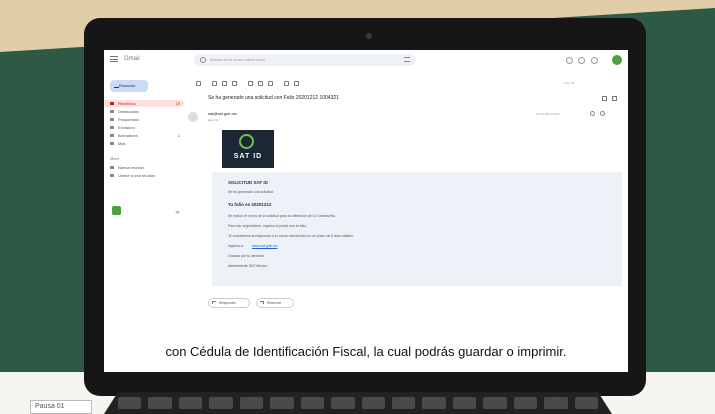 This screenshot has height=414, width=715. I want to click on trash-icon, so click(234, 83).